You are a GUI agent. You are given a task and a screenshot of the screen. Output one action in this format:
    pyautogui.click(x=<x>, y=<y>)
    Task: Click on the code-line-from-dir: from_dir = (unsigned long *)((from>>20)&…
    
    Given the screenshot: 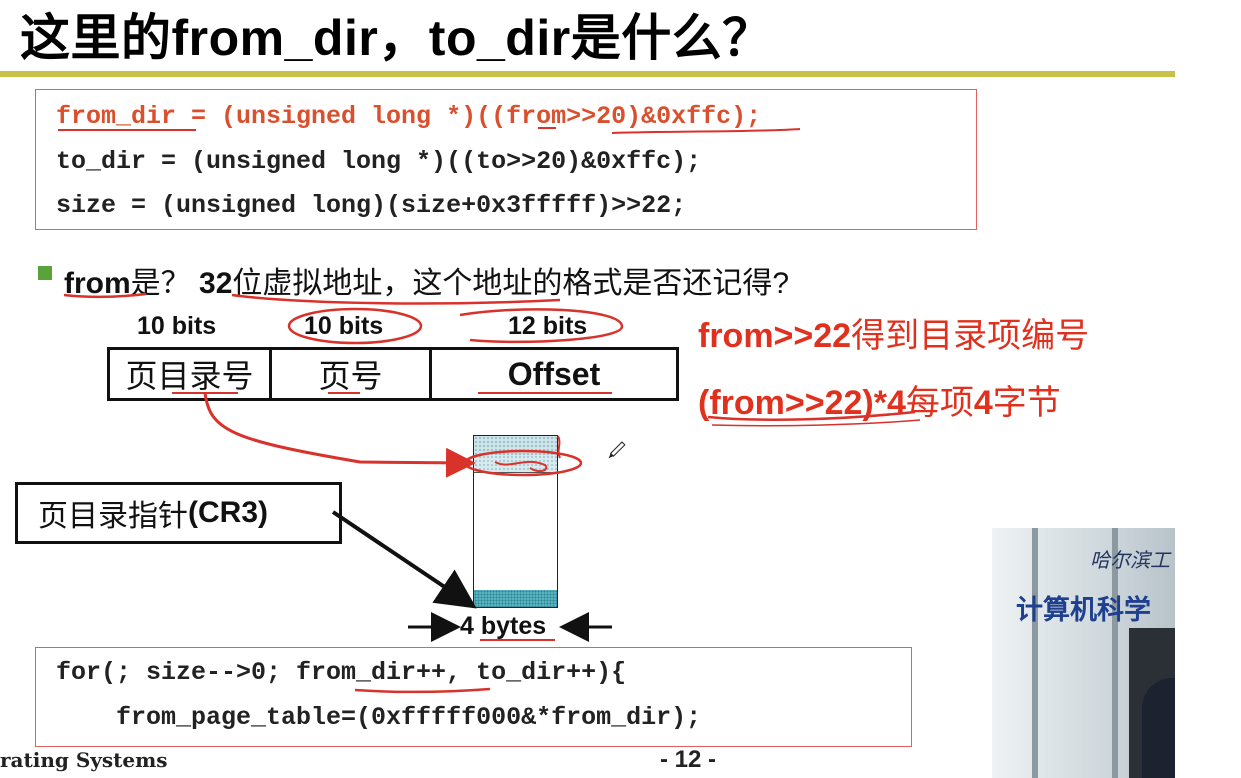 What is the action you would take?
    pyautogui.click(x=409, y=116)
    